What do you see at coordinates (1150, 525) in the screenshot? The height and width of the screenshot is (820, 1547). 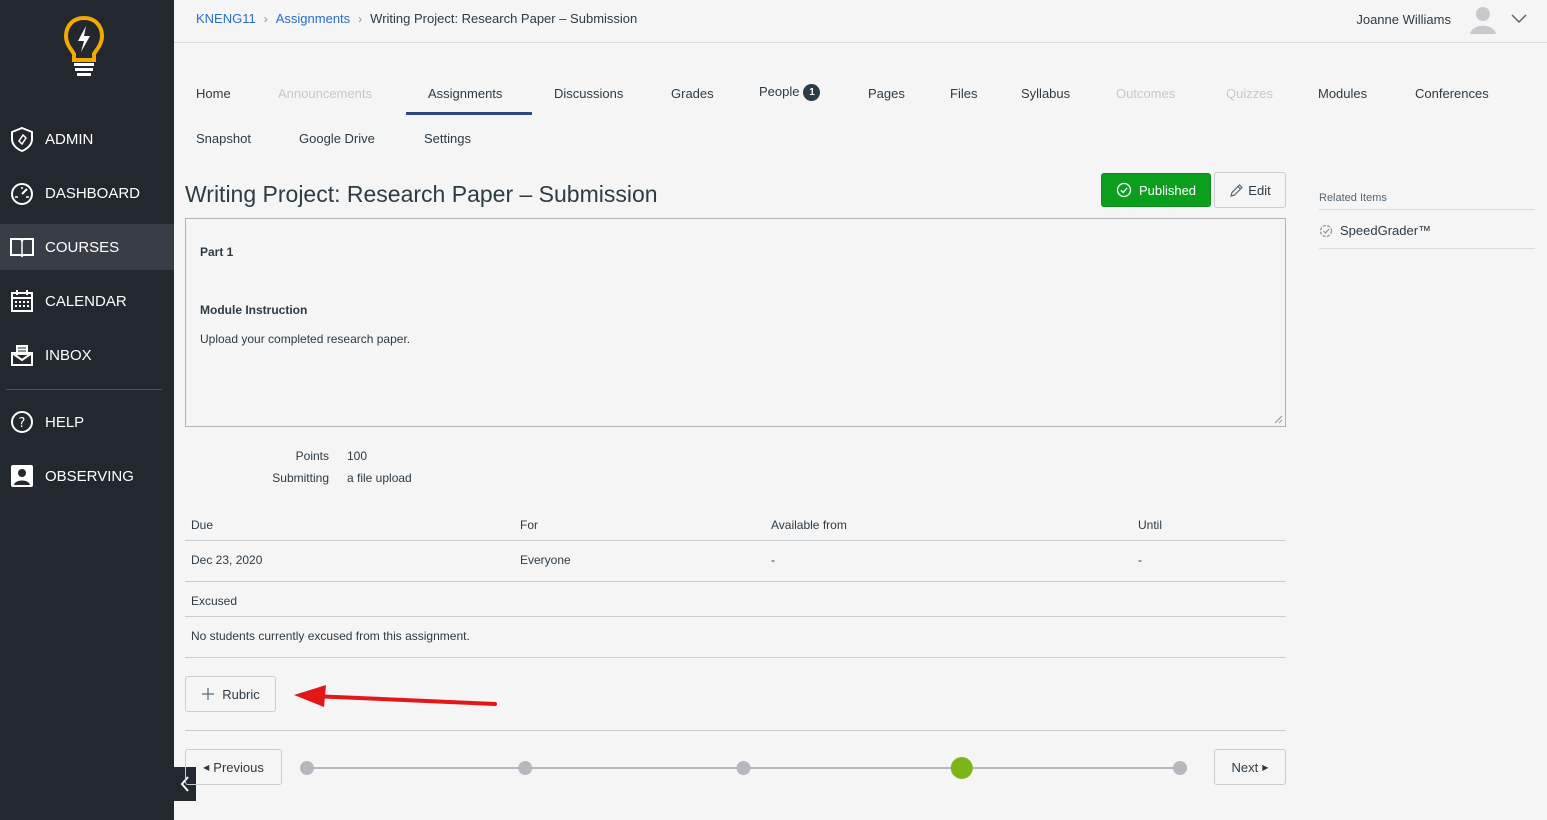 I see `table-header-until: Until` at bounding box center [1150, 525].